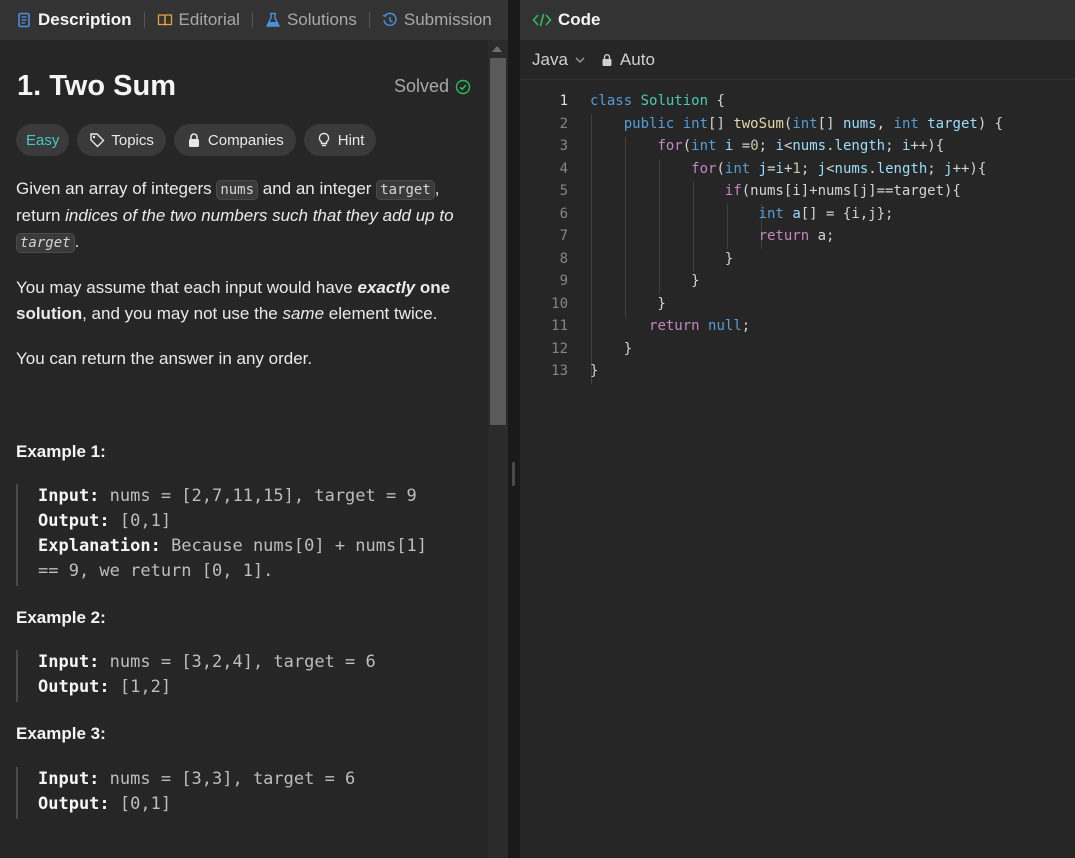 The width and height of the screenshot is (1075, 858). What do you see at coordinates (303, 313) in the screenshot?
I see `desc-emphasis: same` at bounding box center [303, 313].